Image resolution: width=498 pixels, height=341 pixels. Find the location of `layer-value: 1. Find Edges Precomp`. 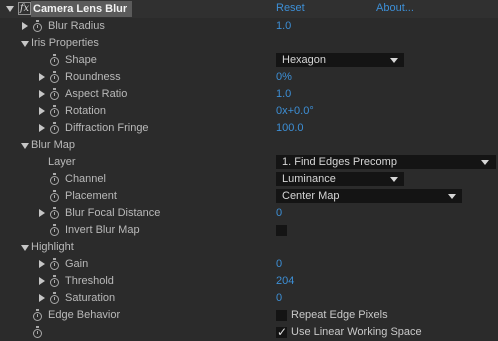

layer-value: 1. Find Edges Precomp is located at coordinates (339, 162).